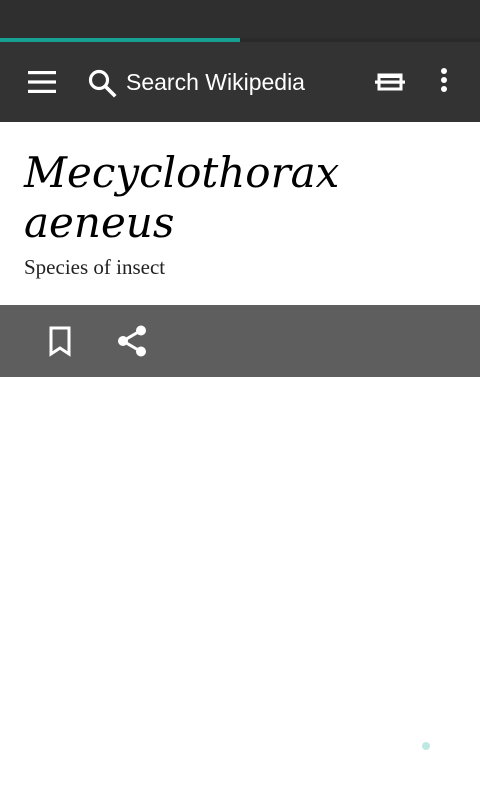 The width and height of the screenshot is (480, 800). I want to click on save-bookmark-button, so click(60, 341).